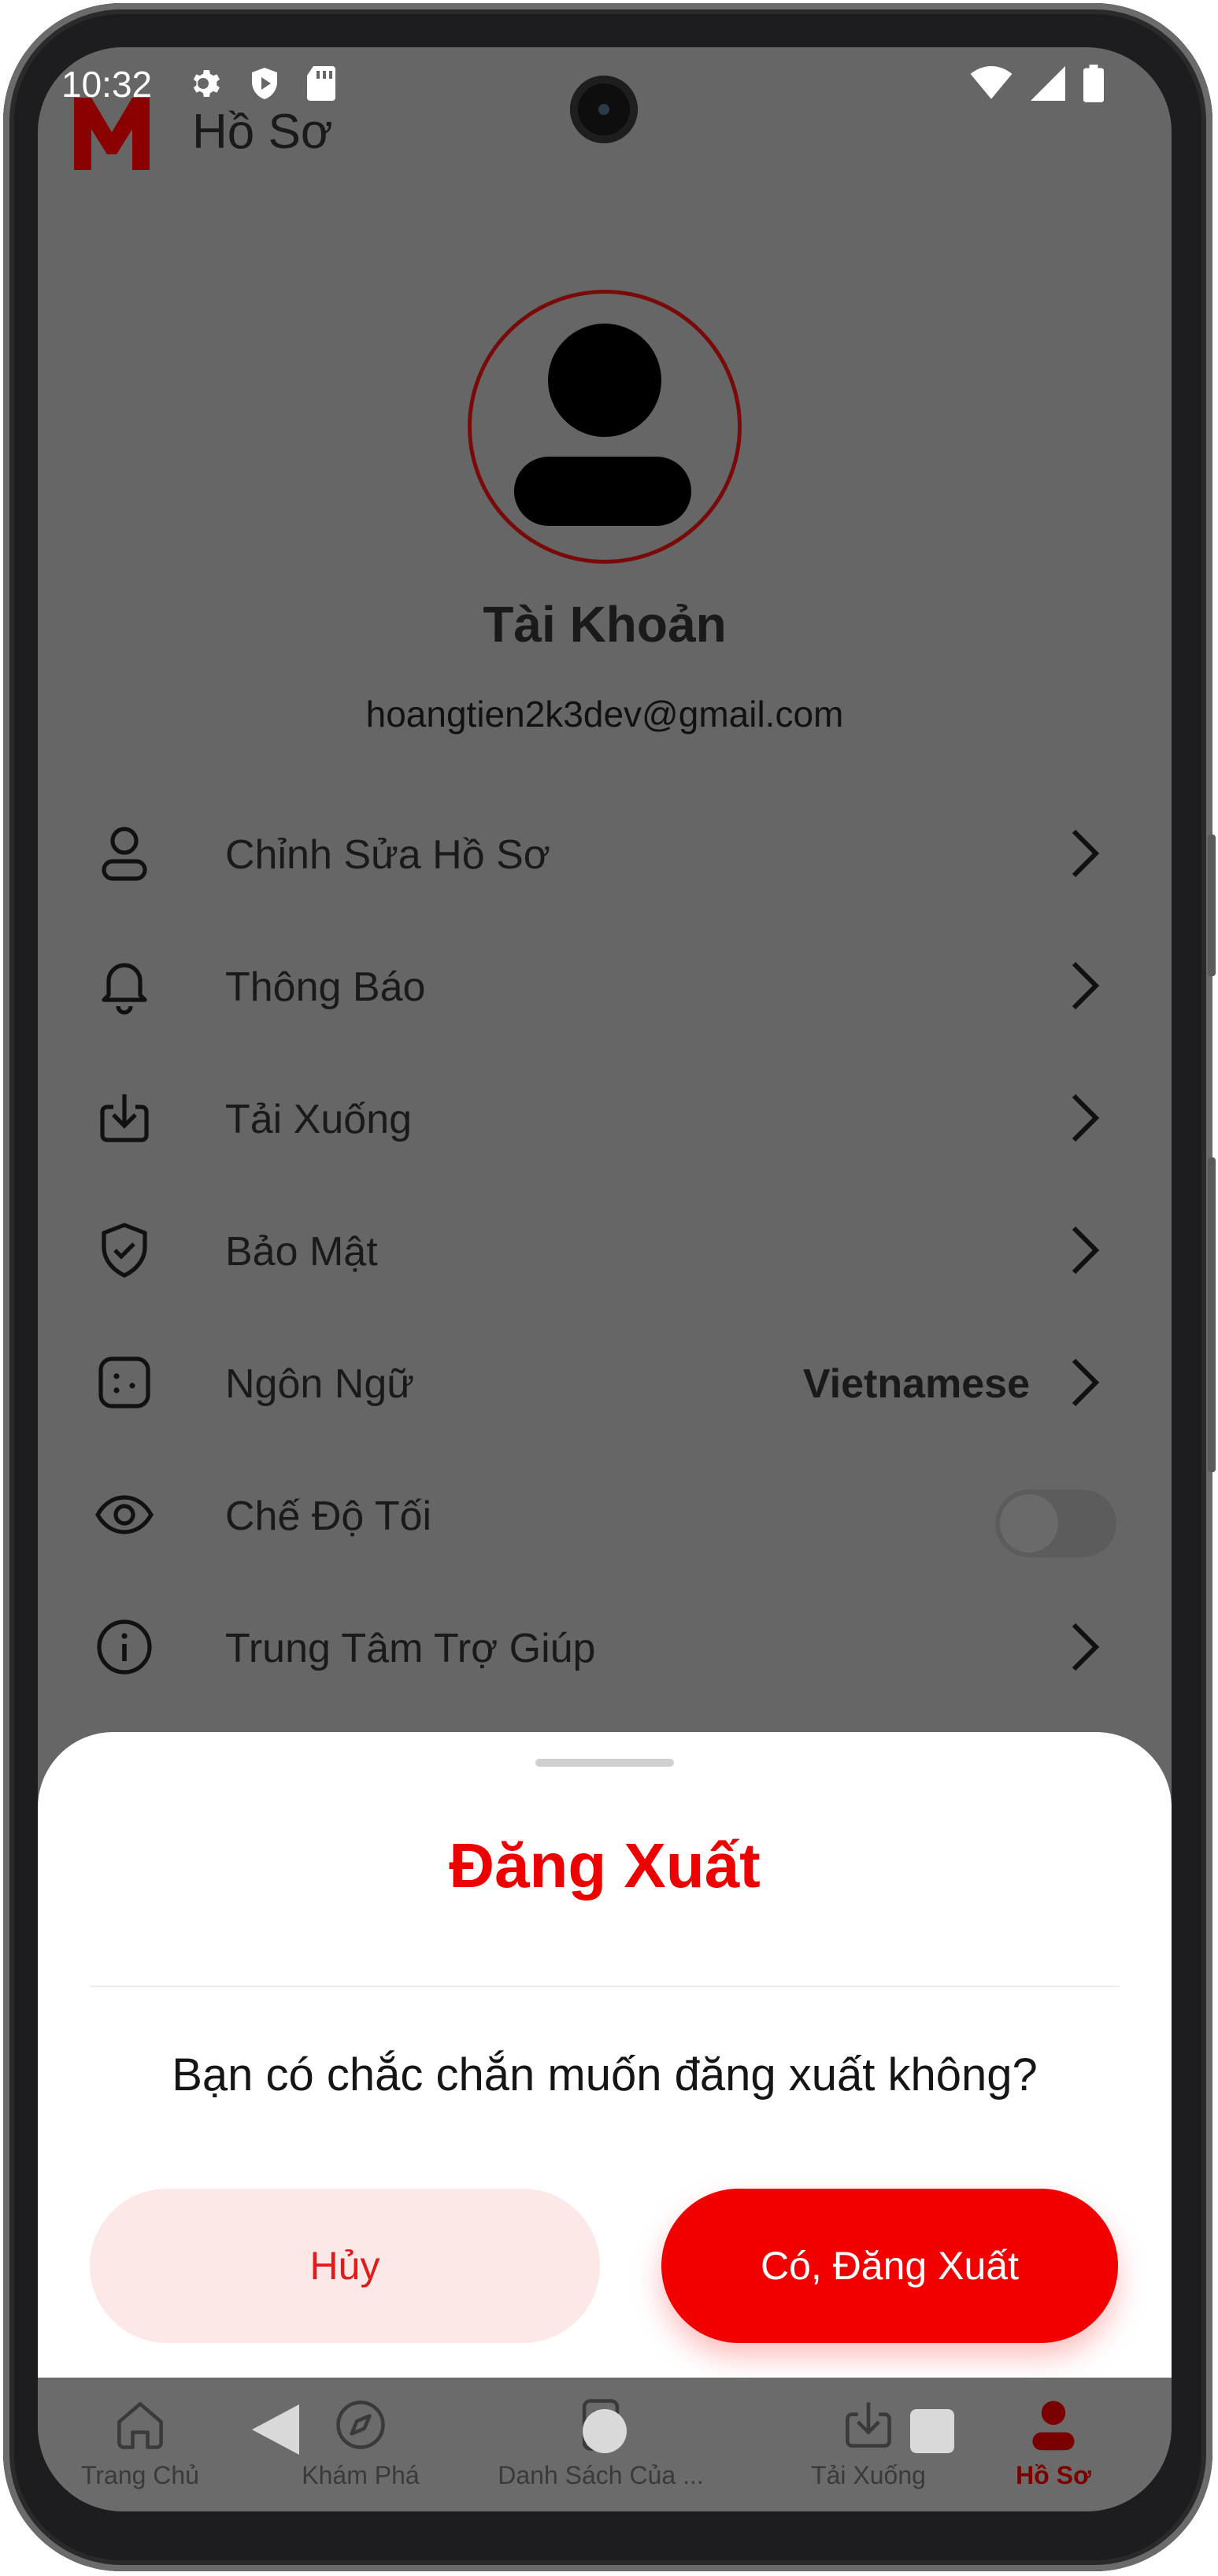  Describe the element at coordinates (387, 855) in the screenshot. I see `menu-label: Chỉnh Sửa Hồ Sơ` at that location.